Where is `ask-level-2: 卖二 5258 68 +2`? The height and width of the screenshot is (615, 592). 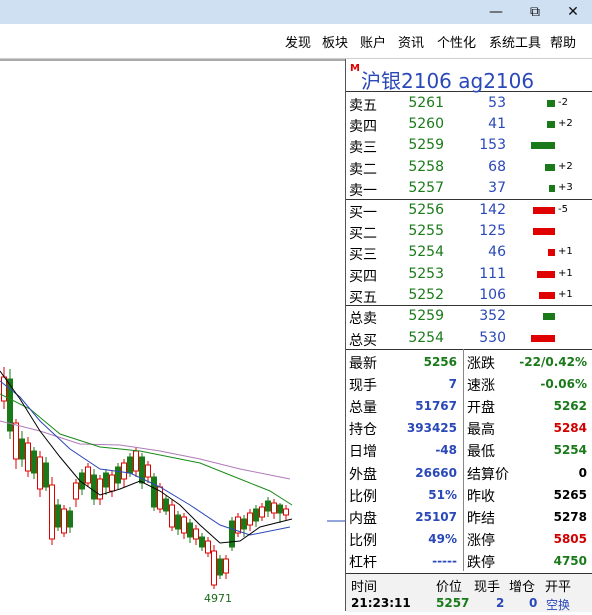 ask-level-2: 卖二 5258 68 +2 is located at coordinates (469, 167).